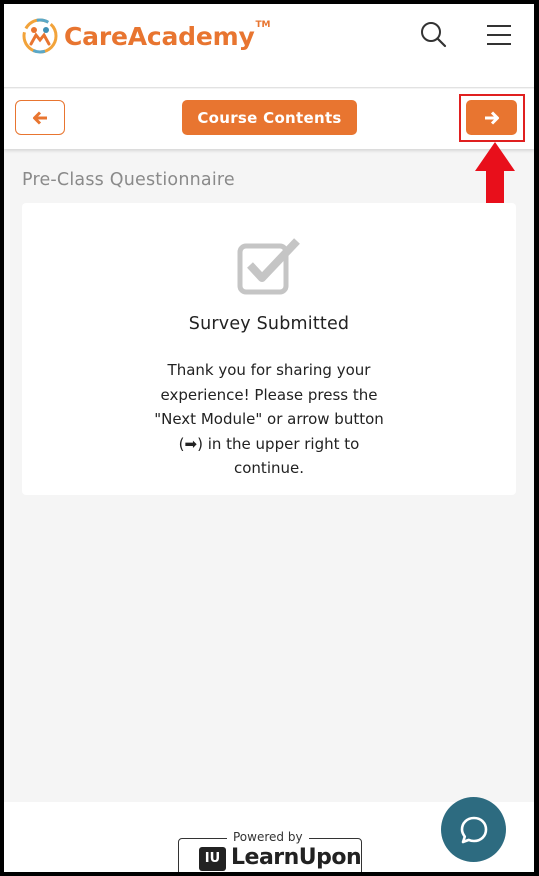 This screenshot has width=539, height=876. I want to click on page-title: Pre-Class Questionnaire, so click(128, 180).